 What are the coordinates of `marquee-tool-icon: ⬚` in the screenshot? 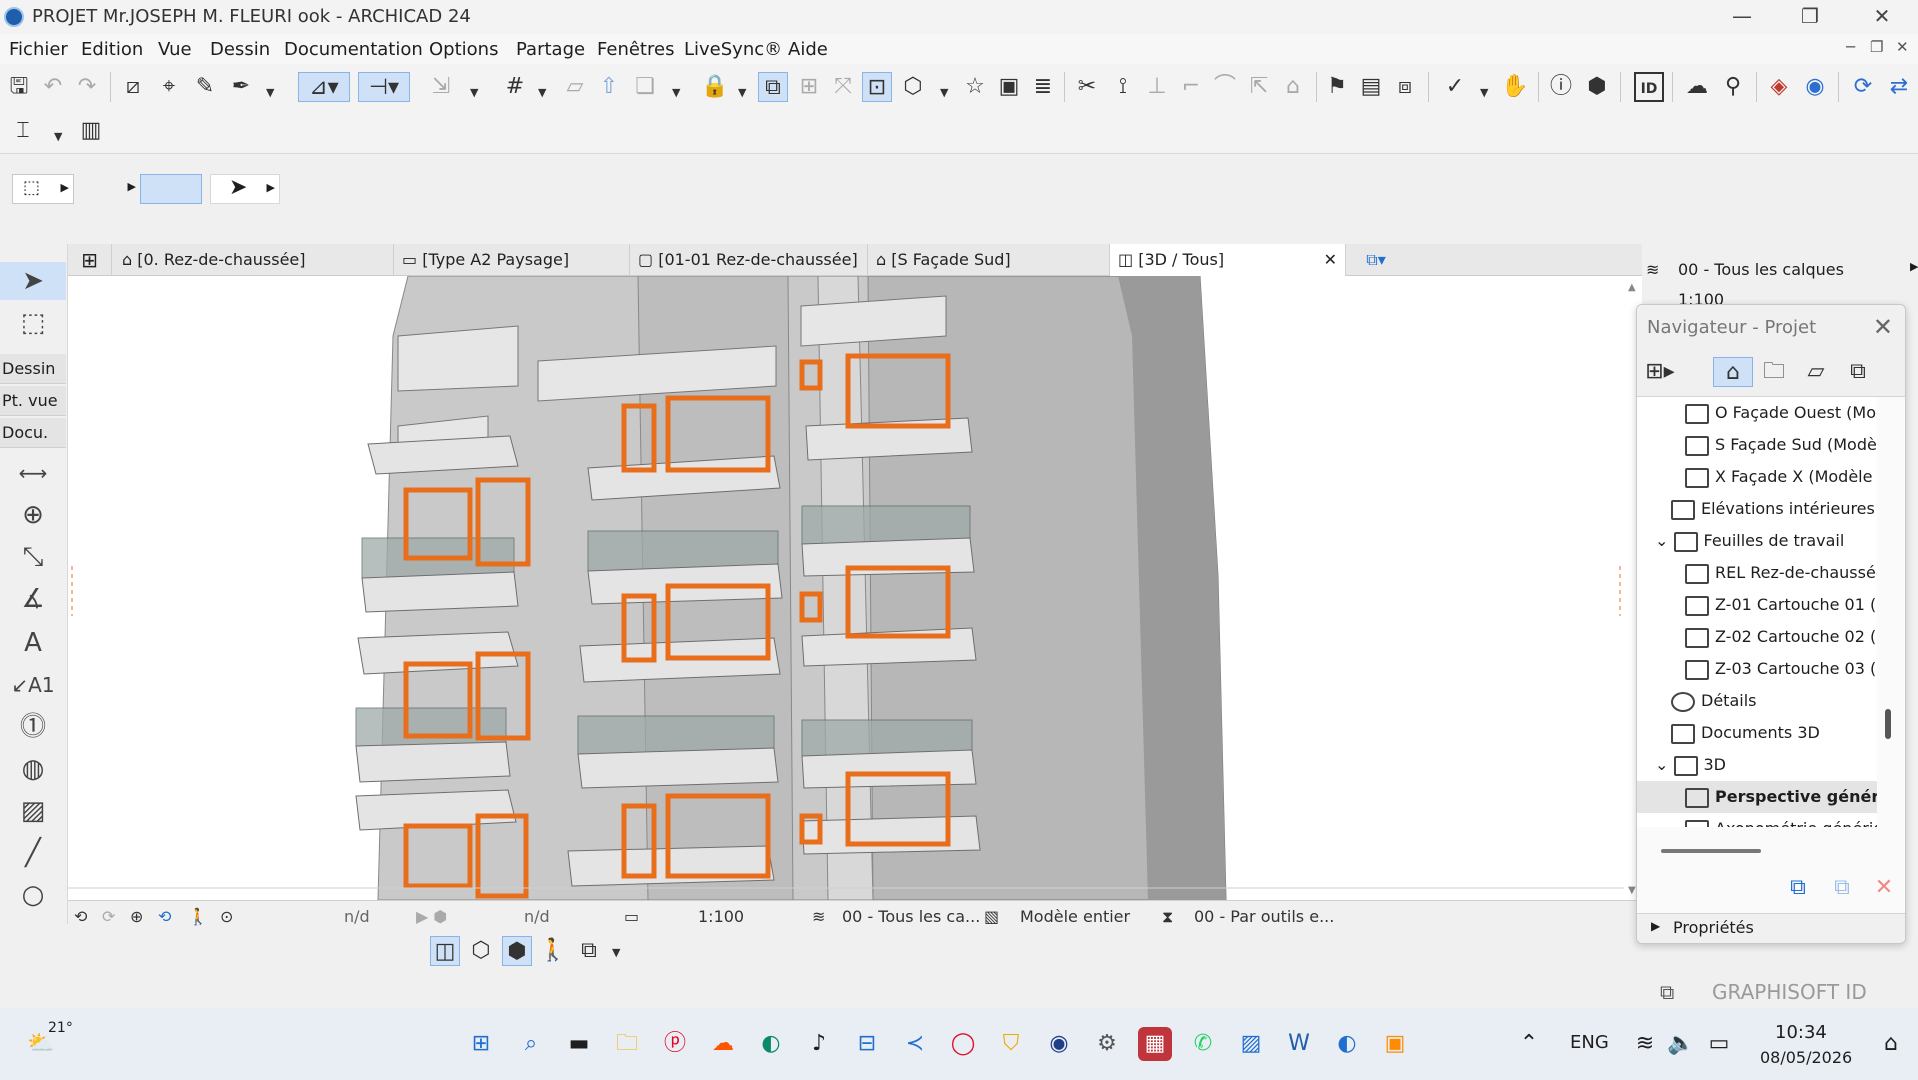 It's located at (33, 323).